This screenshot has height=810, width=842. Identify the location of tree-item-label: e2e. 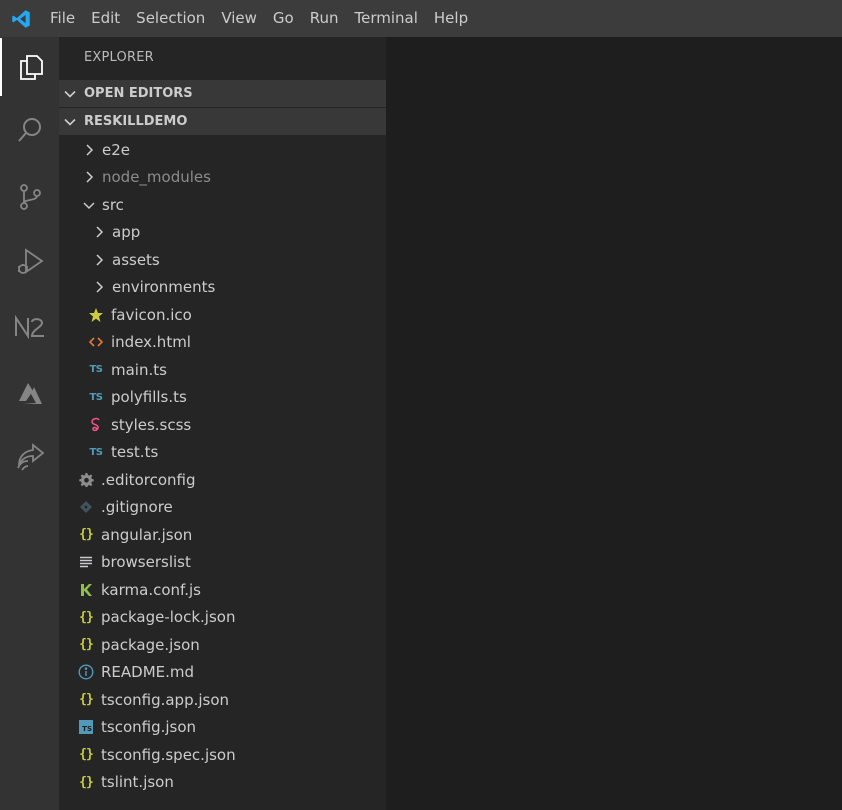
(116, 149).